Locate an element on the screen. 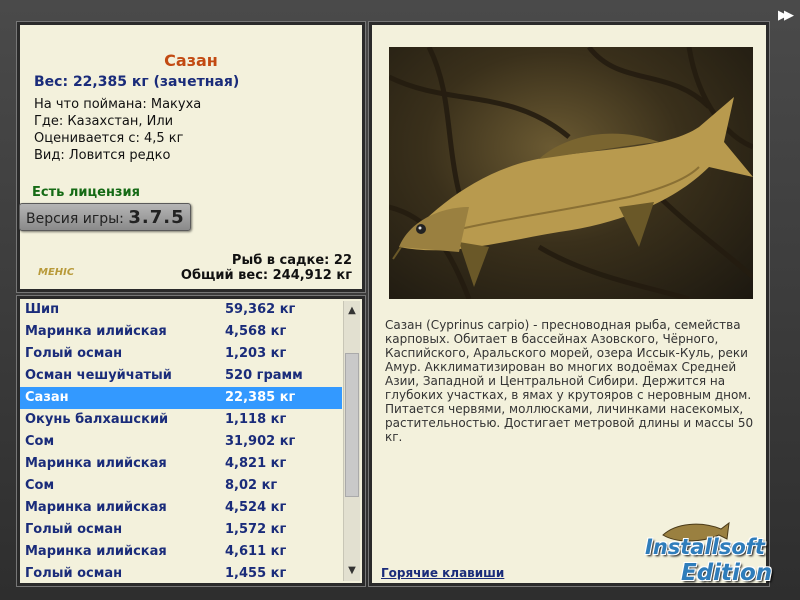 The height and width of the screenshot is (600, 800). hotkeys-link: Горячие клавиши is located at coordinates (442, 573).